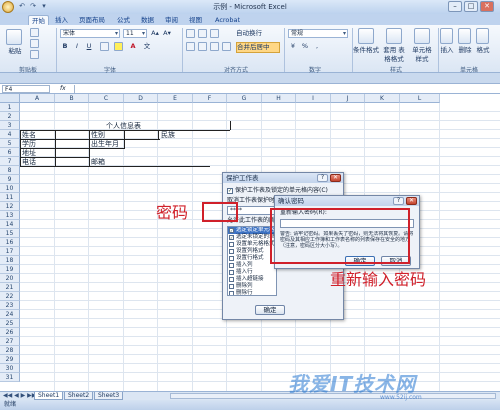  What do you see at coordinates (420, 98) in the screenshot?
I see `column-header: L` at bounding box center [420, 98].